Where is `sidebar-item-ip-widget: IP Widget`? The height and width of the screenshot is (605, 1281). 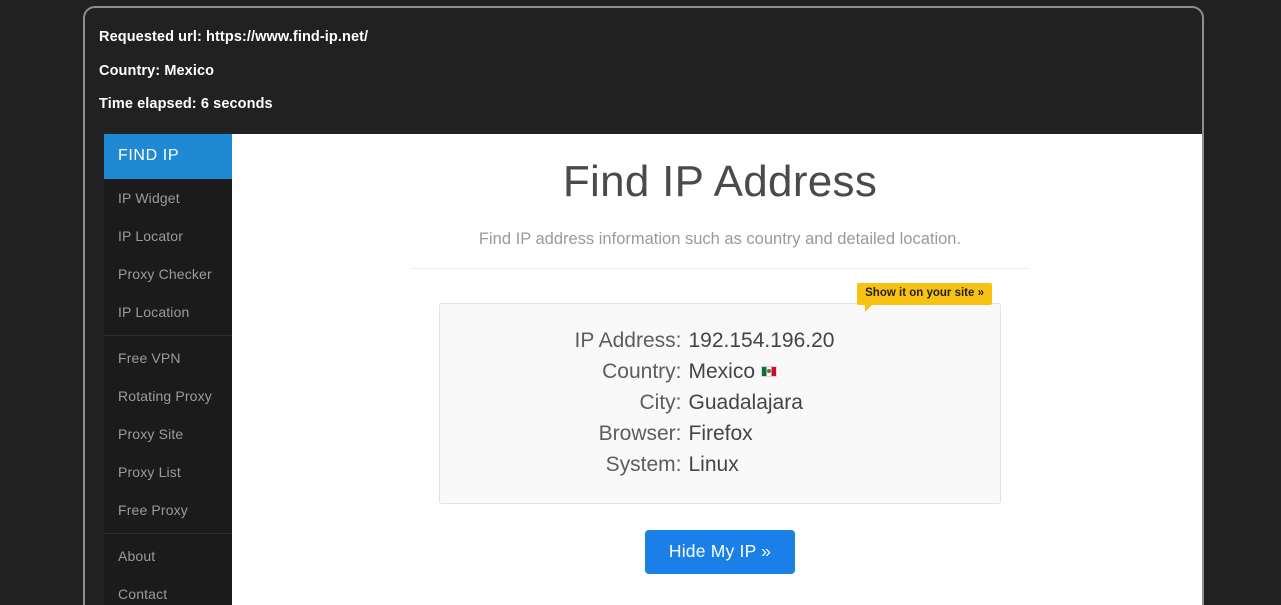 sidebar-item-ip-widget: IP Widget is located at coordinates (168, 198).